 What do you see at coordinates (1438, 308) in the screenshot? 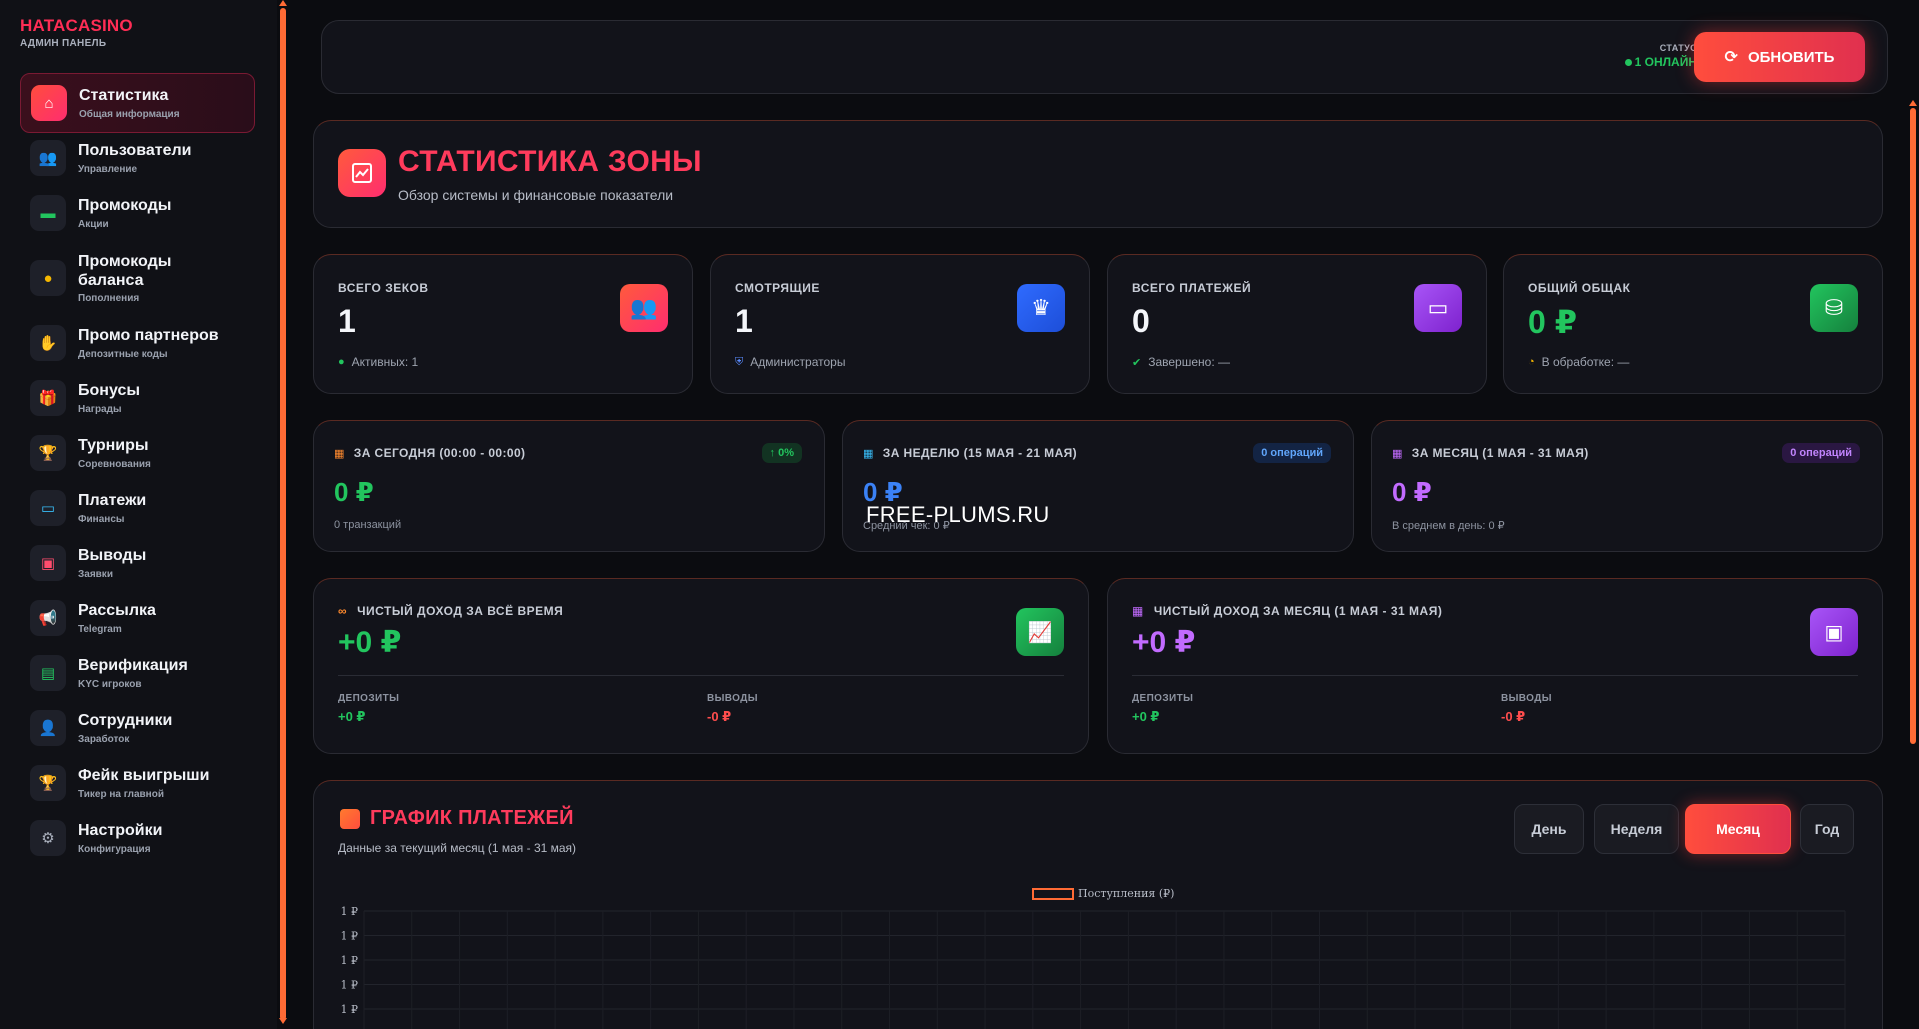
I see `card-icon: ▭` at bounding box center [1438, 308].